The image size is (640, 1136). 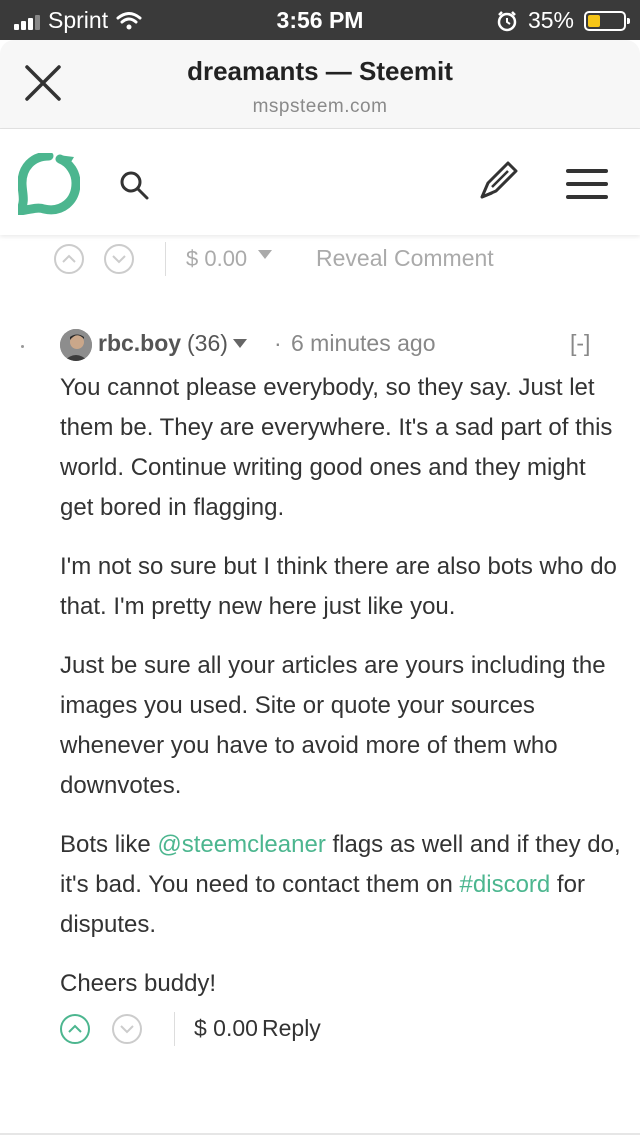 I want to click on status-bar: Sprint 3:56 PM 35%, so click(x=320, y=20).